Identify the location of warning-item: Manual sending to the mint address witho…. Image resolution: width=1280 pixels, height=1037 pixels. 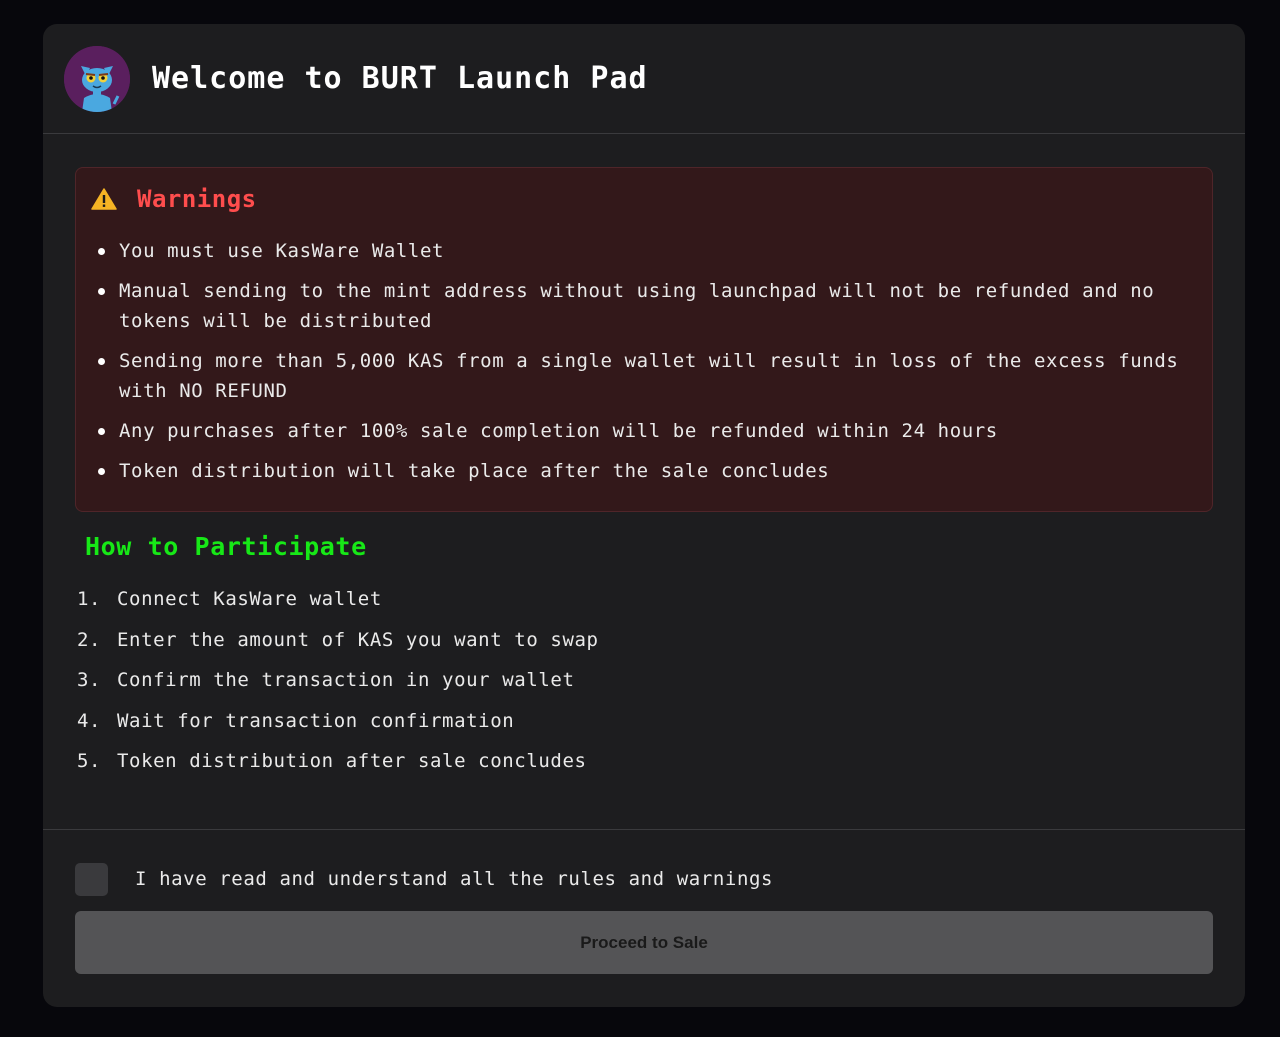
(644, 306).